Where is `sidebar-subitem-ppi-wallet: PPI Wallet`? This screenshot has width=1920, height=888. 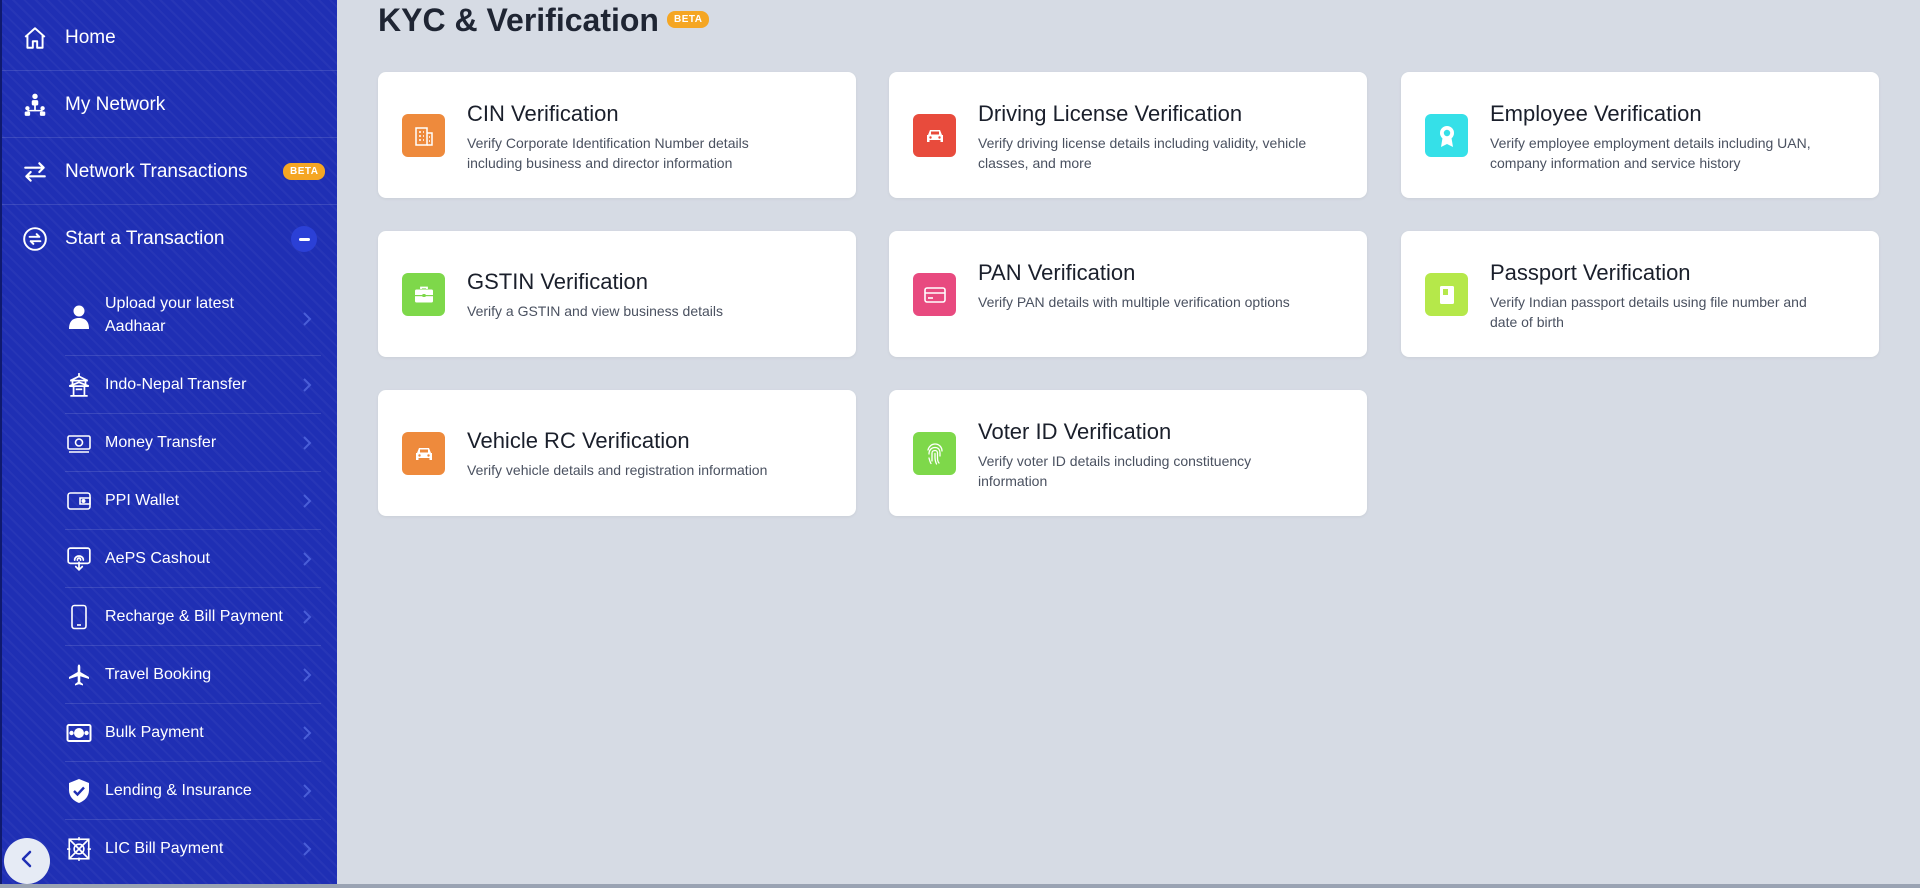 sidebar-subitem-ppi-wallet: PPI Wallet is located at coordinates (193, 501).